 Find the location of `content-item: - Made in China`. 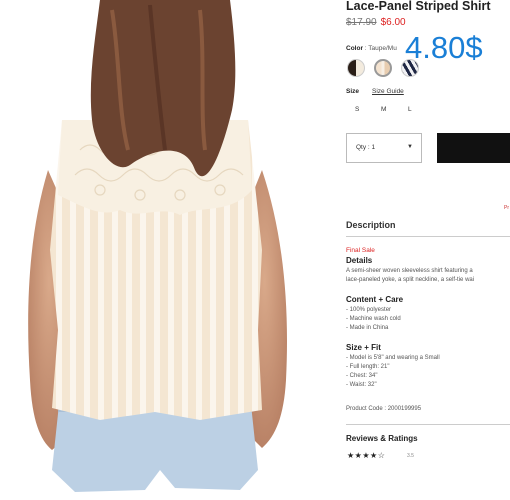

content-item: - Made in China is located at coordinates (367, 328).